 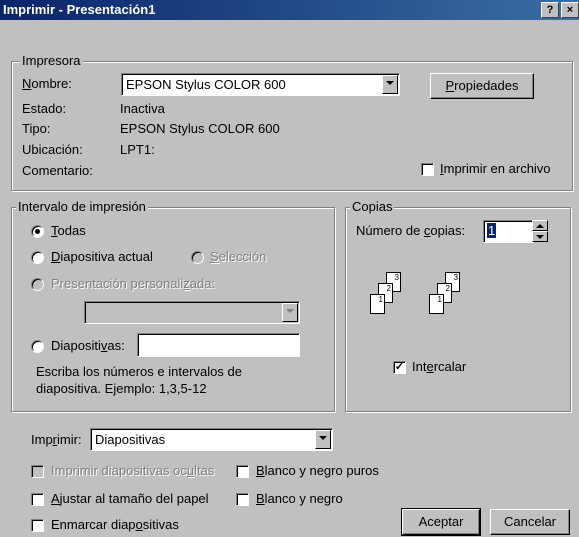 What do you see at coordinates (37, 284) in the screenshot?
I see `radio-custom-show` at bounding box center [37, 284].